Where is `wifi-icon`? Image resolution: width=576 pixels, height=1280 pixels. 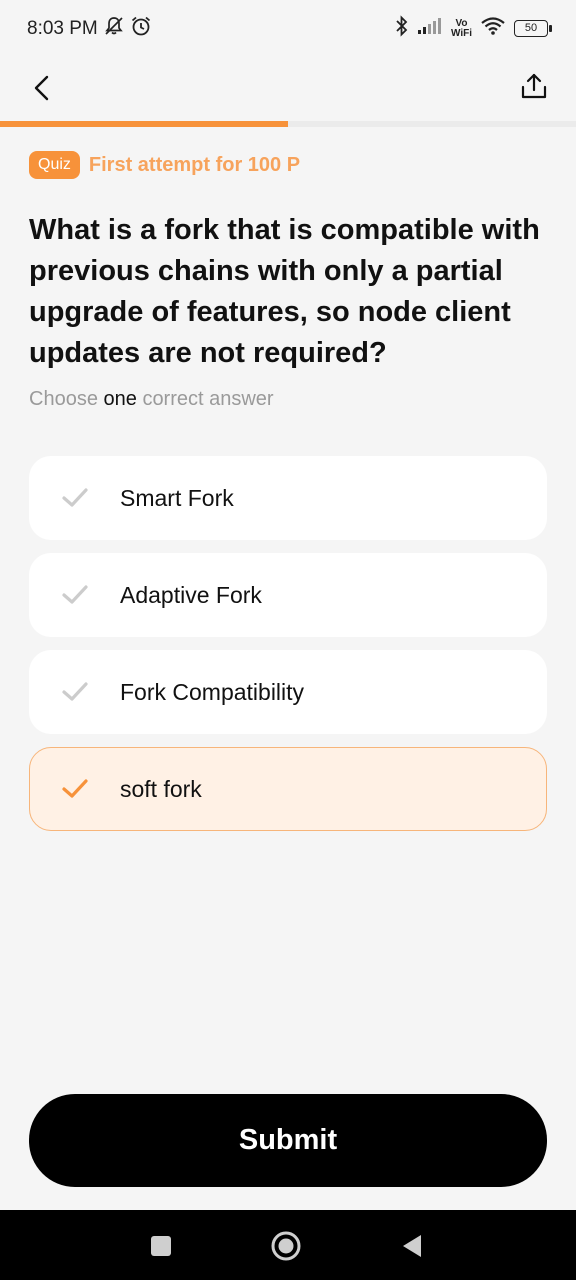 wifi-icon is located at coordinates (493, 28).